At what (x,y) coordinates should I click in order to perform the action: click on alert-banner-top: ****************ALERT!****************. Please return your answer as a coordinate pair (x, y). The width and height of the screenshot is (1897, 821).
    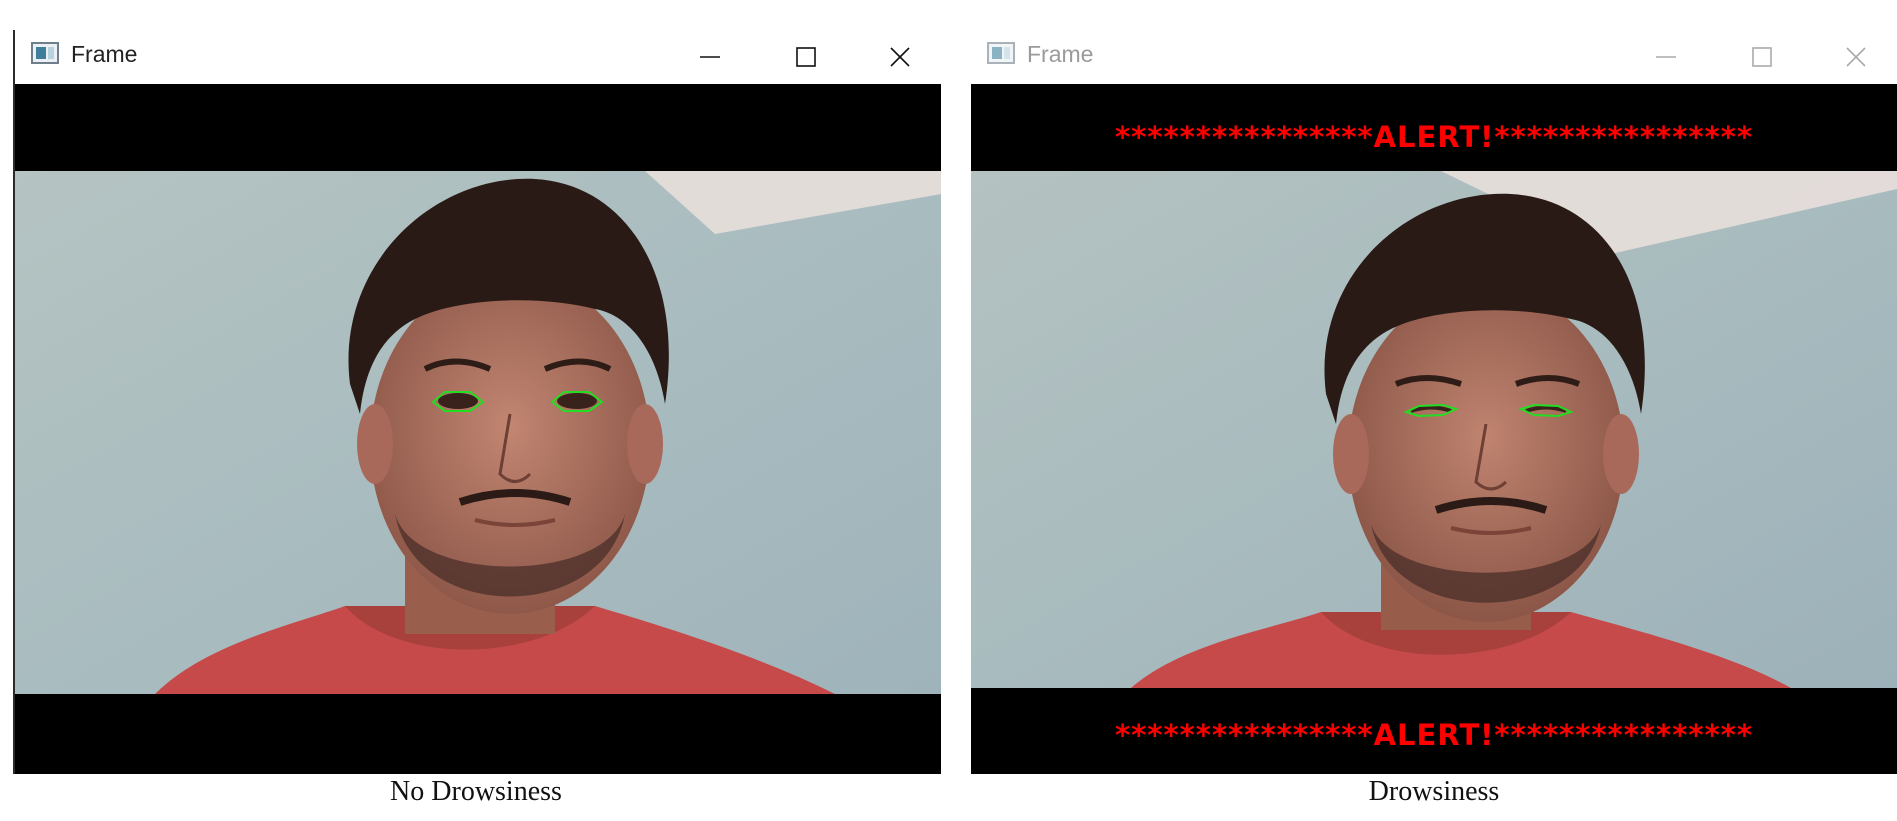
    Looking at the image, I should click on (1434, 137).